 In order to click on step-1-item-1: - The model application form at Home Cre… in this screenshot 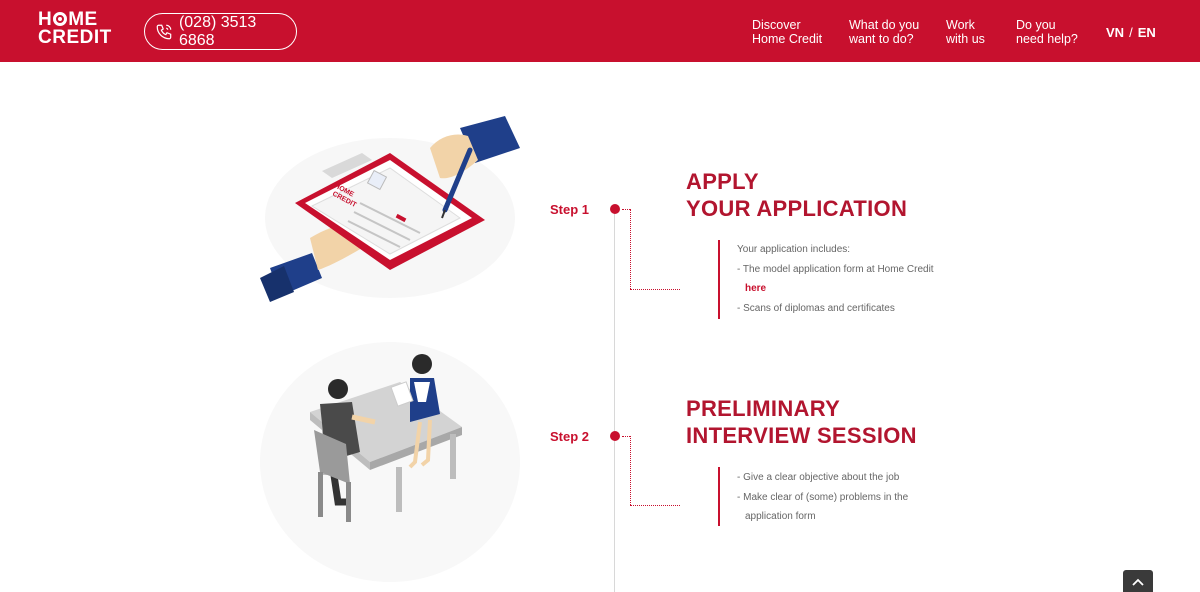, I will do `click(835, 269)`.